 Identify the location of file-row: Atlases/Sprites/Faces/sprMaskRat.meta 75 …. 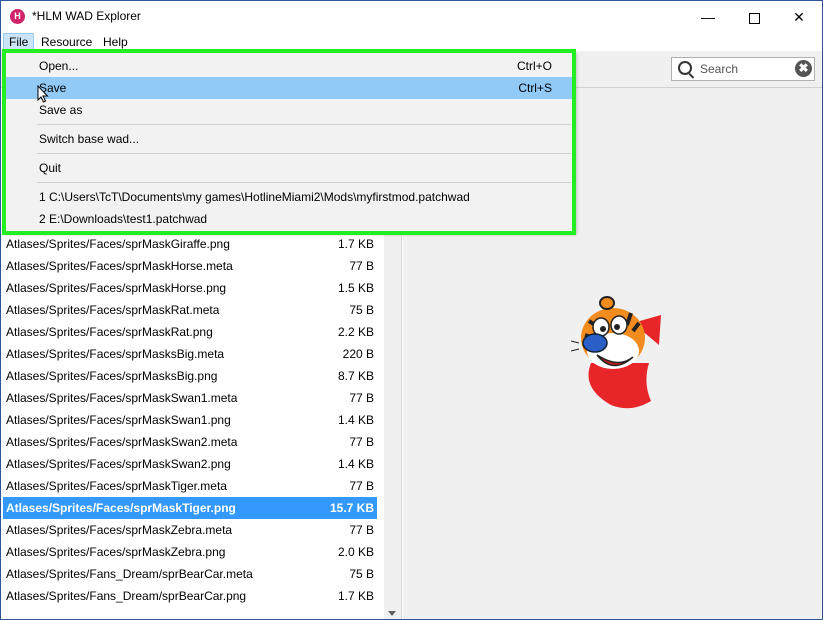
(190, 310).